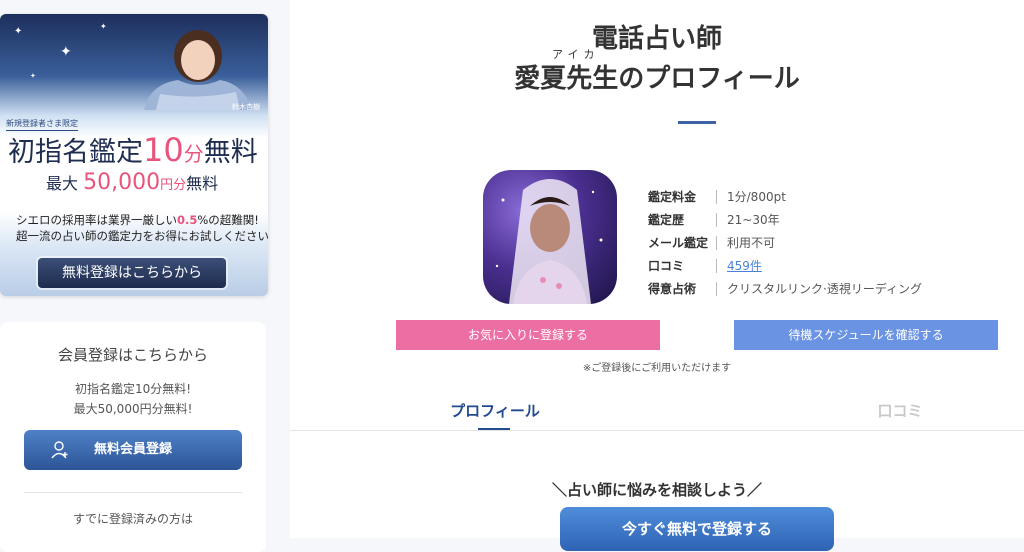 The width and height of the screenshot is (1024, 552). What do you see at coordinates (122, 182) in the screenshot?
I see `banner-sub-amount: 50,000` at bounding box center [122, 182].